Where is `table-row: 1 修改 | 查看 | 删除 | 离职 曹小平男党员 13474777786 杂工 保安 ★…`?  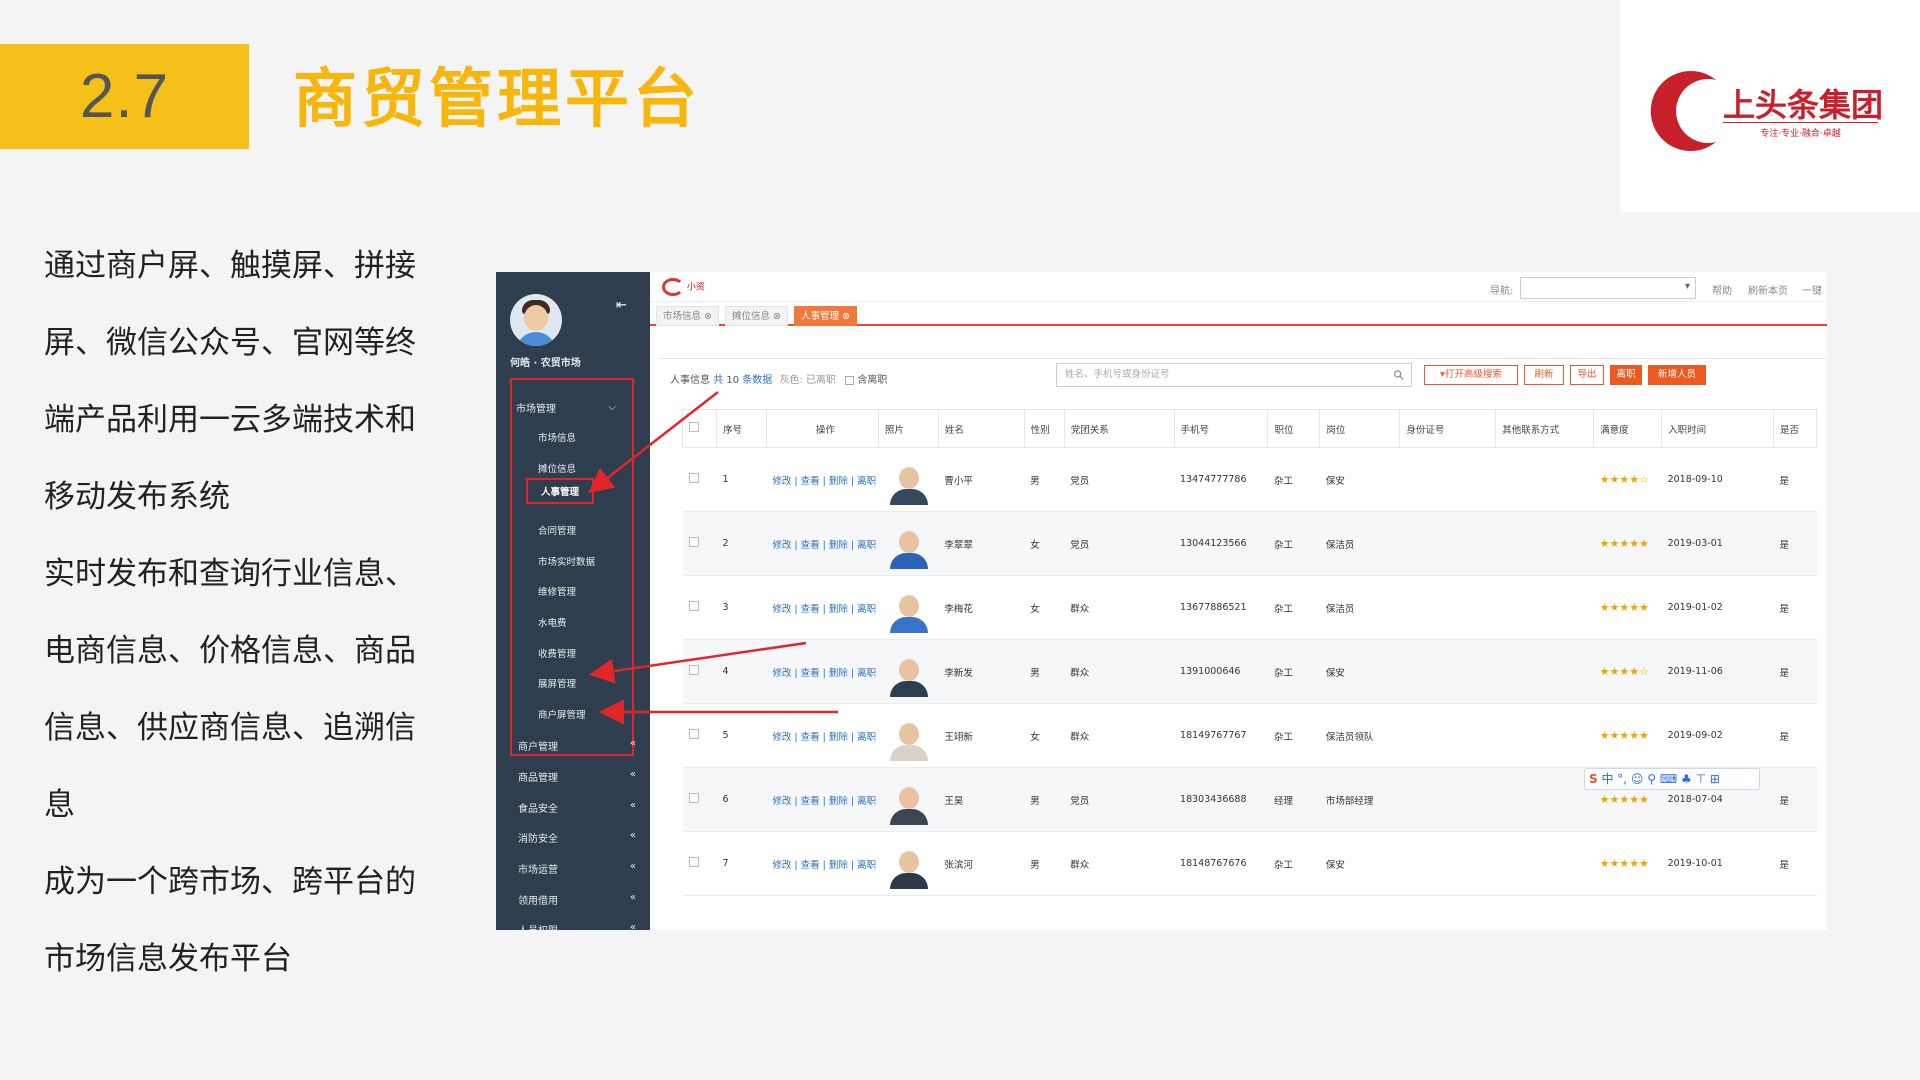 table-row: 1 修改 | 查看 | 删除 | 离职 曹小平男党员 13474777786 杂工 保安 ★… is located at coordinates (1249, 479).